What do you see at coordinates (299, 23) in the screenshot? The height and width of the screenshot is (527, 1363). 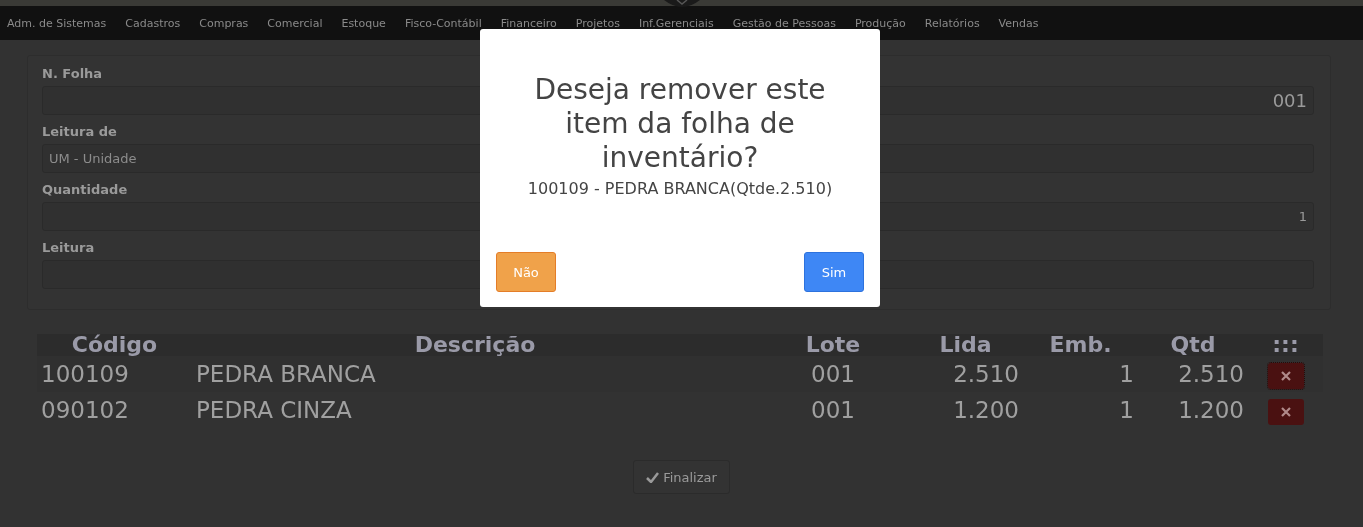 I see `menu-item: Comercial` at bounding box center [299, 23].